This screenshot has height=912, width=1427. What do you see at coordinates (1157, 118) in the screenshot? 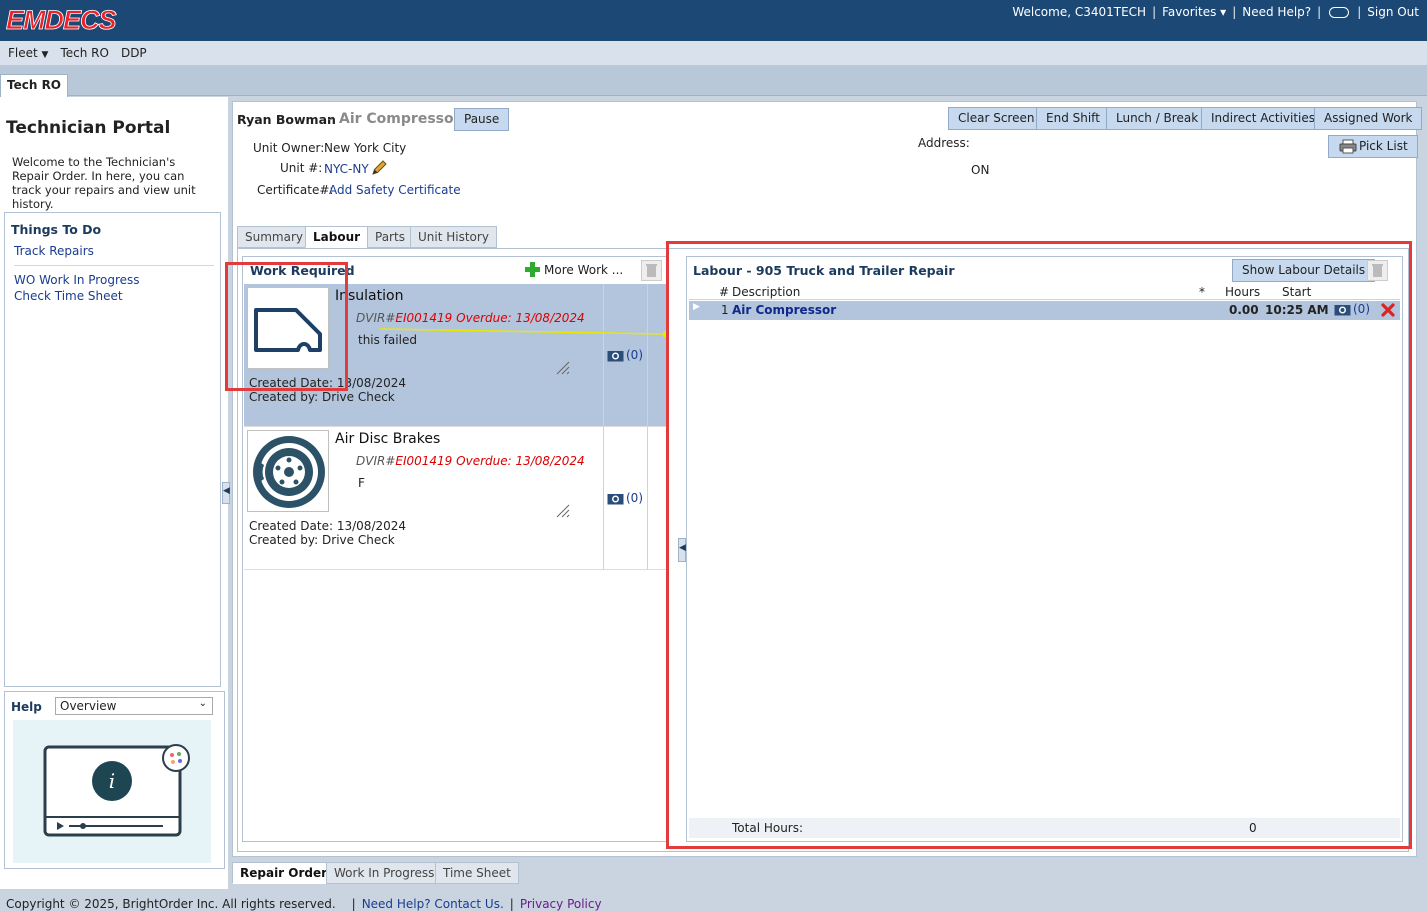
I see `lunch-break-button: Lunch / Break` at bounding box center [1157, 118].